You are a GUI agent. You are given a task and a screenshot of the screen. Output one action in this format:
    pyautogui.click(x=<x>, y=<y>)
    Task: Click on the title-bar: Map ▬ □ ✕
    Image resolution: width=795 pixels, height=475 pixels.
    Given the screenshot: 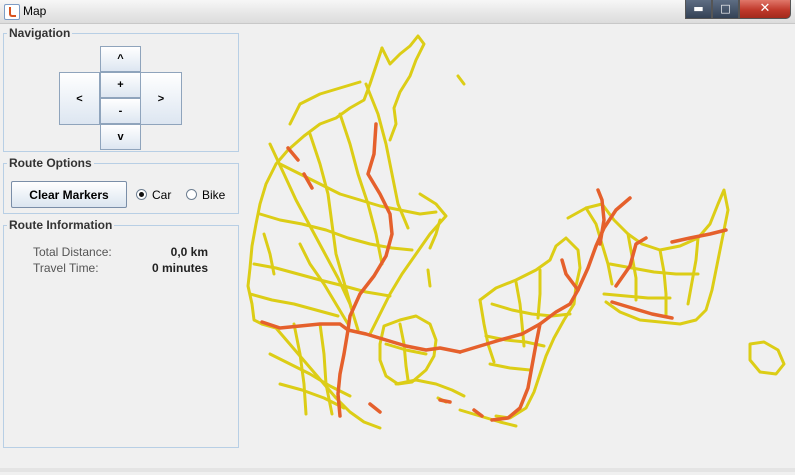 What is the action you would take?
    pyautogui.click(x=397, y=12)
    